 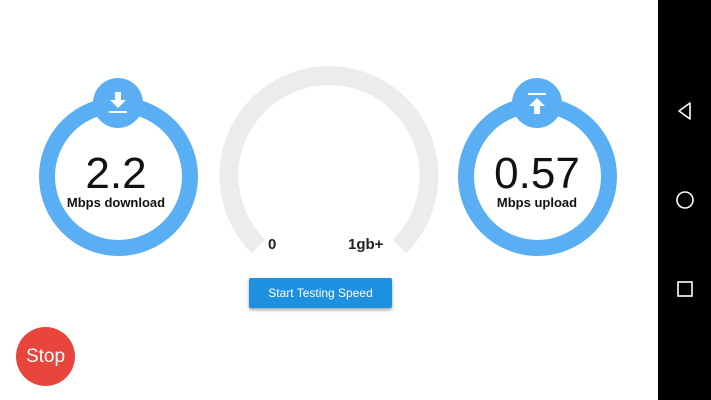 I want to click on system-nav-bar, so click(x=684, y=200).